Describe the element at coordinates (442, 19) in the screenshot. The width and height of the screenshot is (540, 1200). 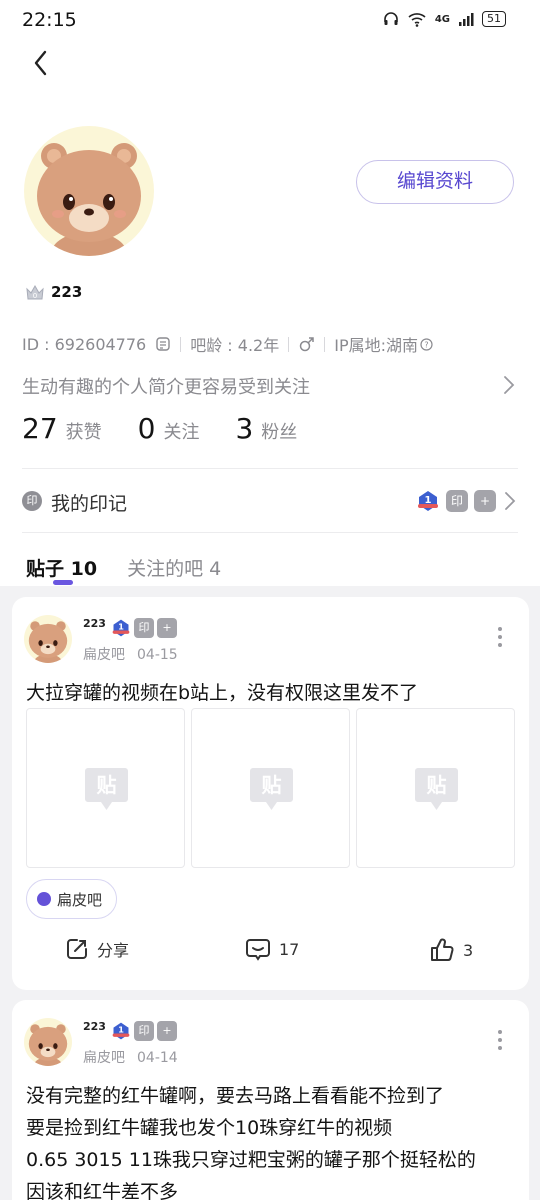
I see `network-label: 4G` at that location.